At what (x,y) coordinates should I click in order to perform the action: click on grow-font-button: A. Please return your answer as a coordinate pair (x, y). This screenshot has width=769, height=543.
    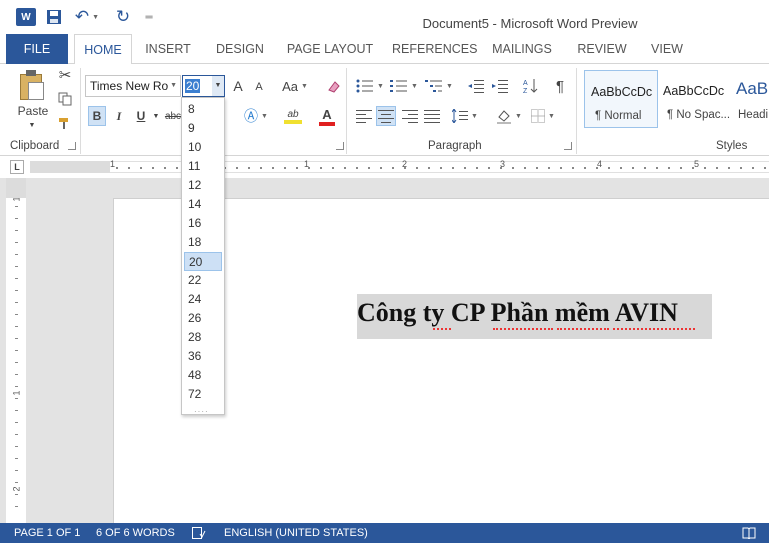
    Looking at the image, I should click on (238, 86).